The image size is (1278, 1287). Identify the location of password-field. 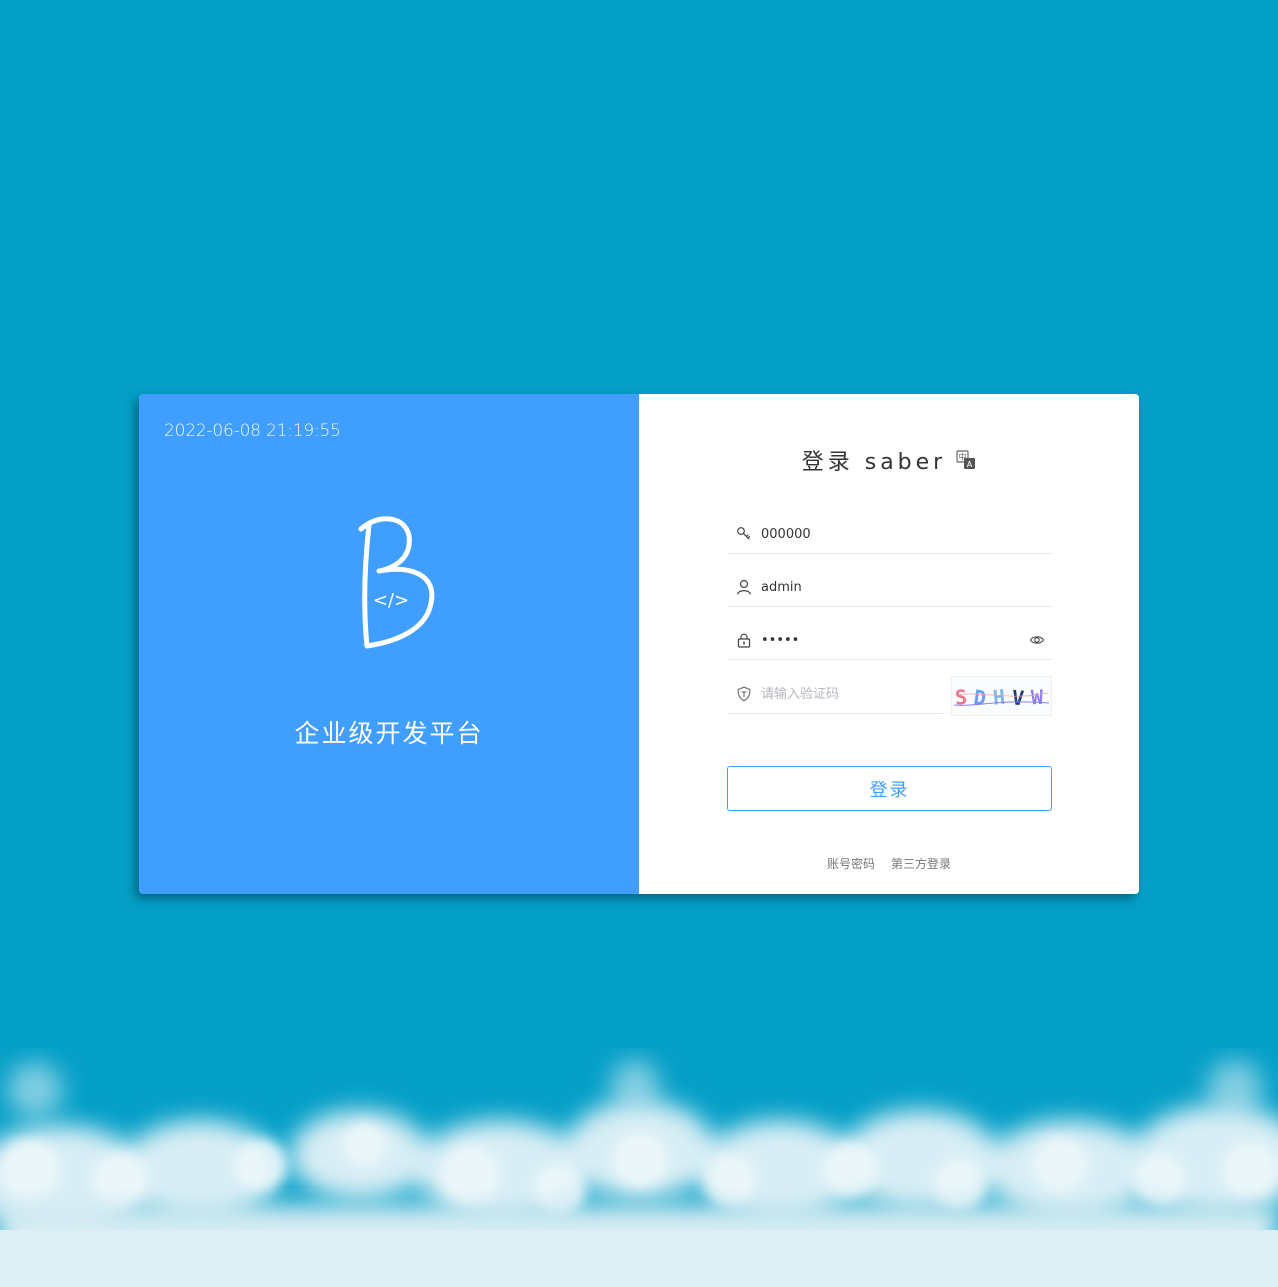
(889, 640).